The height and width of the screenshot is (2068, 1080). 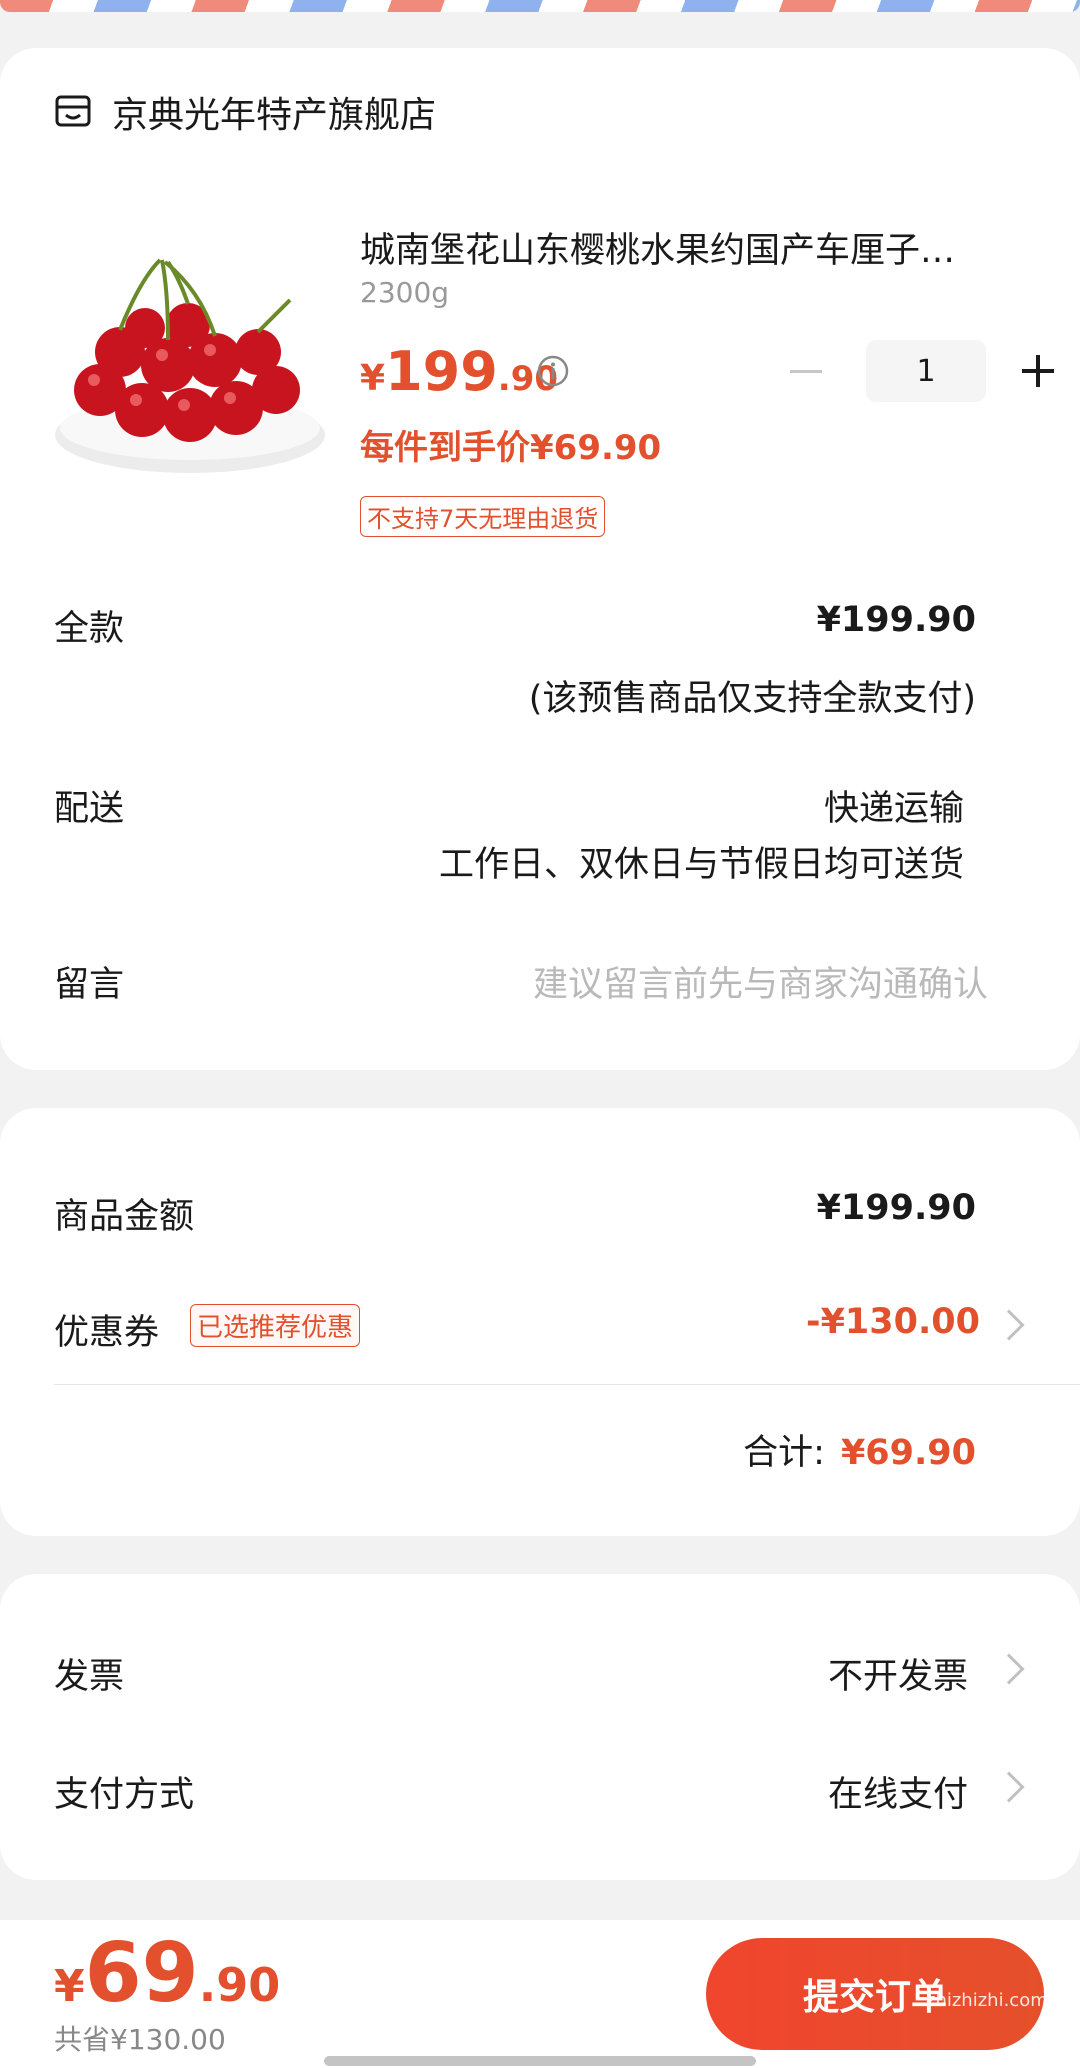 What do you see at coordinates (124, 1217) in the screenshot?
I see `goods-amount-label: 商品金额` at bounding box center [124, 1217].